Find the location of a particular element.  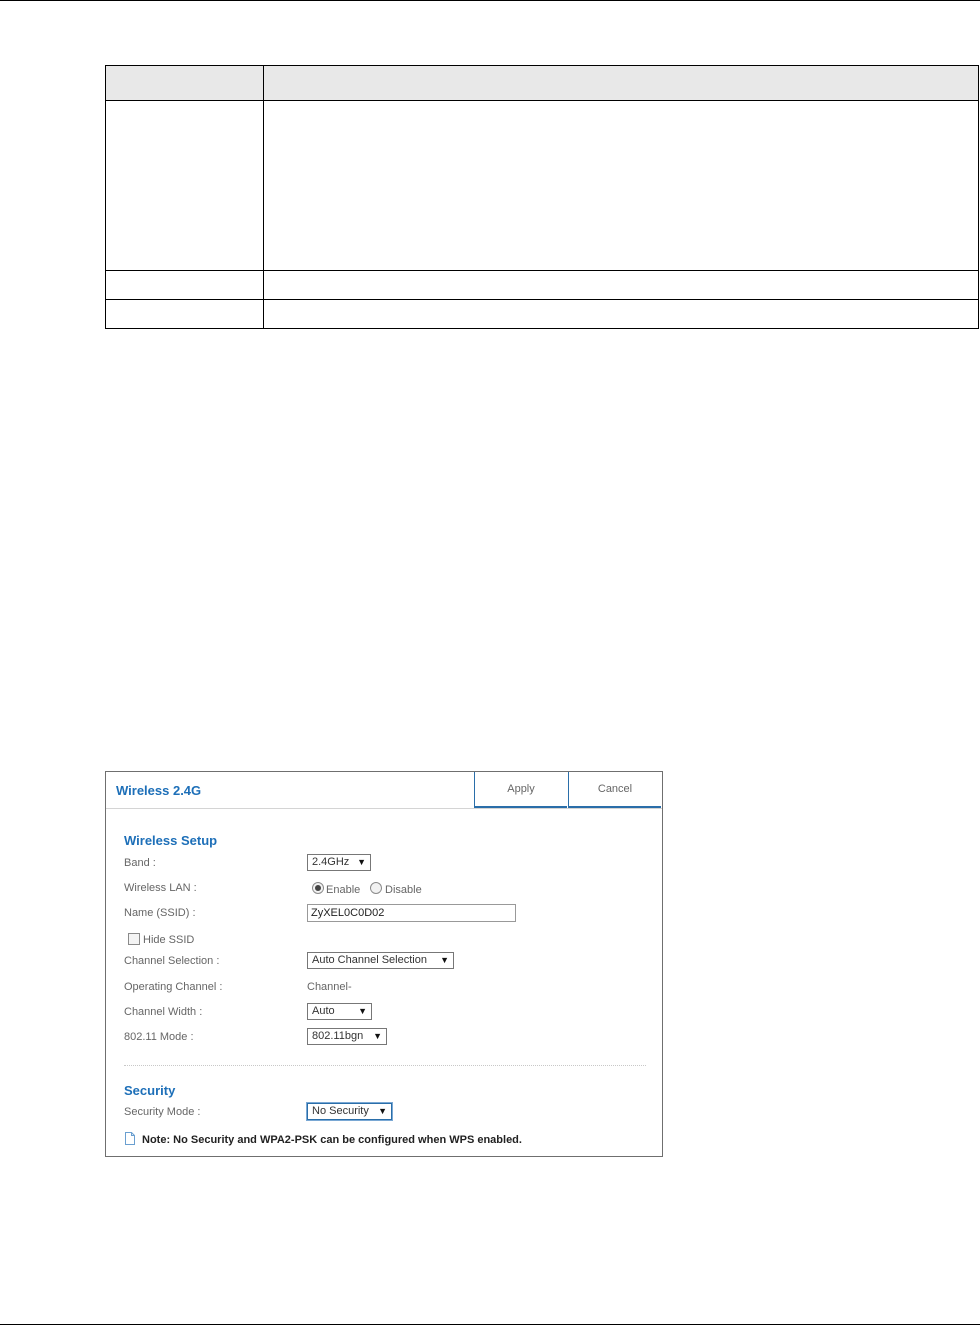

section-divider is located at coordinates (385, 1065).